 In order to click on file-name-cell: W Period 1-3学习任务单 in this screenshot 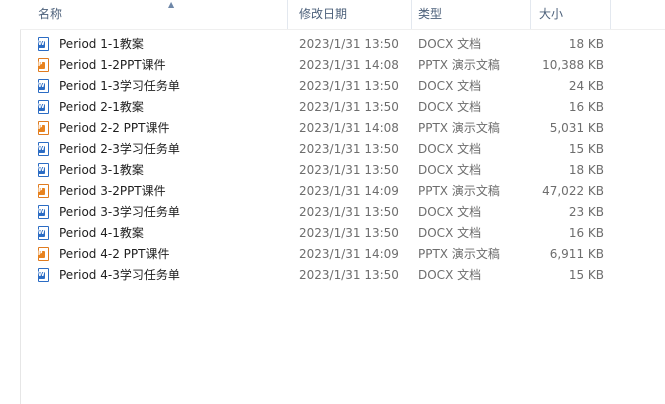, I will do `click(163, 86)`.